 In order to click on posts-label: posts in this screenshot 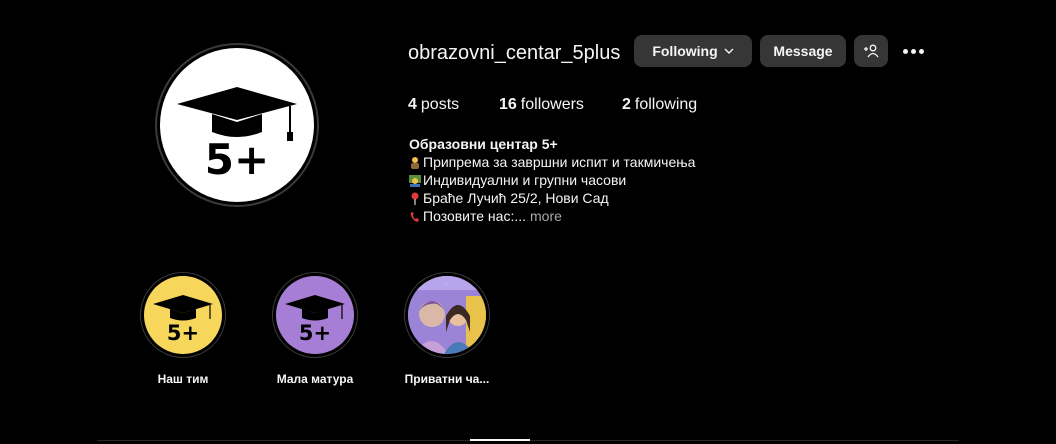, I will do `click(440, 104)`.